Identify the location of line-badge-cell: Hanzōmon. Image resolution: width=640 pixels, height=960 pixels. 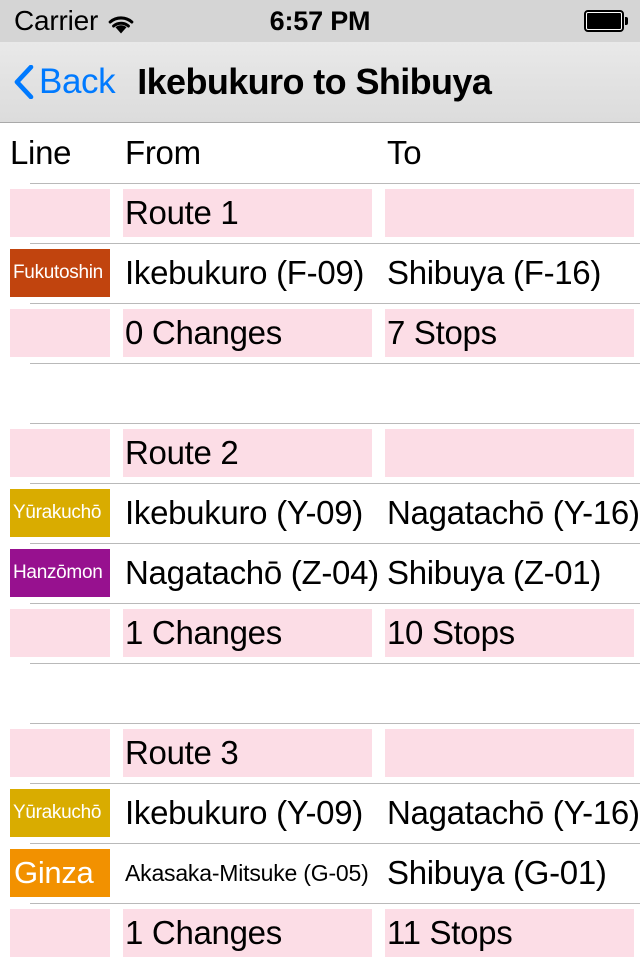
(60, 573).